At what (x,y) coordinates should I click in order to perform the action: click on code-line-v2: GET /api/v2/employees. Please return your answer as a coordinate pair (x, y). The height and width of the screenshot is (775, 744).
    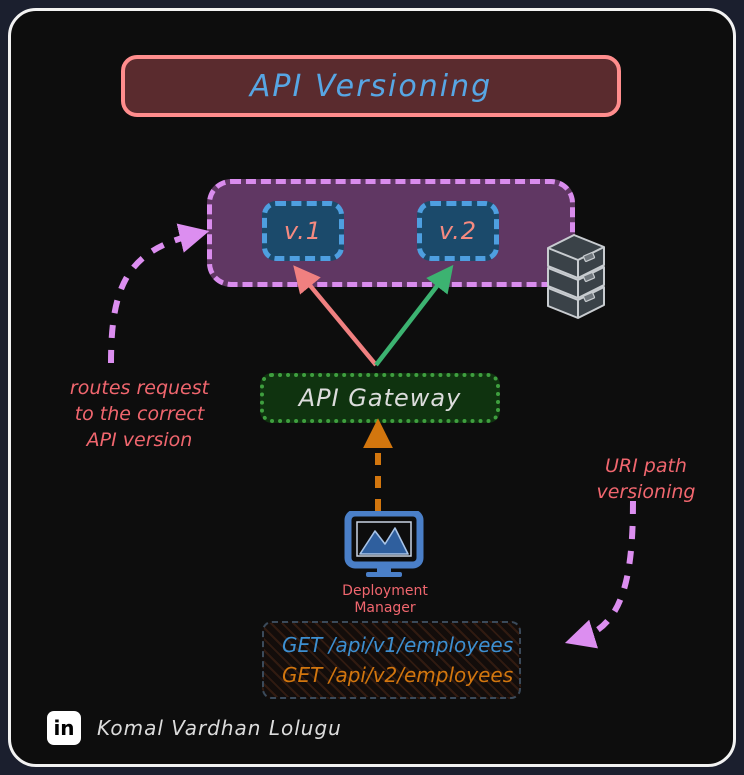
    Looking at the image, I should click on (398, 675).